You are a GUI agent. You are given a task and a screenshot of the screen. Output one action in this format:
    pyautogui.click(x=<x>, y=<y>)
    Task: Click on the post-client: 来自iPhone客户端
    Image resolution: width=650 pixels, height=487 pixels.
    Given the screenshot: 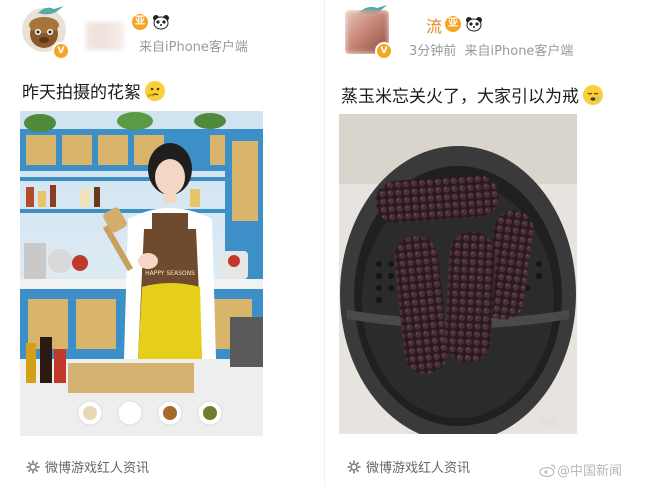 What is the action you would take?
    pyautogui.click(x=519, y=51)
    